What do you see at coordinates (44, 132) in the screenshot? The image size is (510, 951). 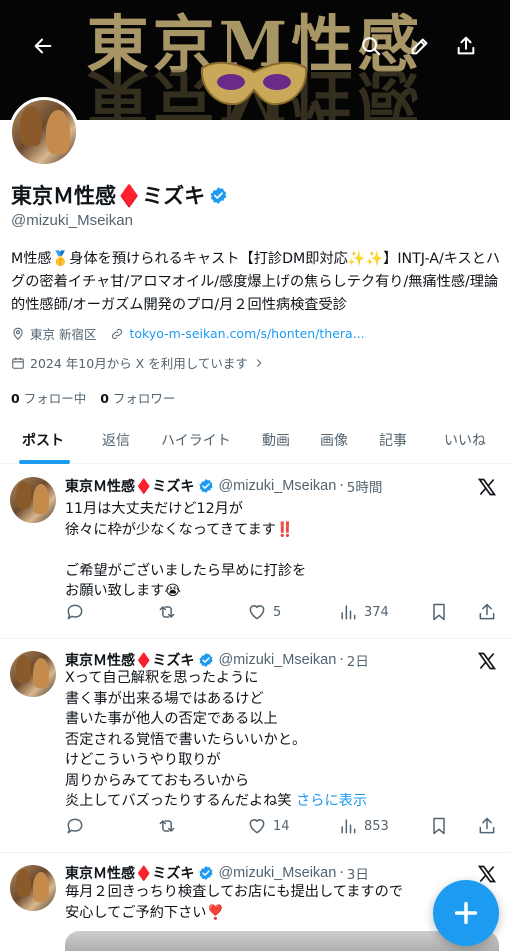 I see `profile-avatar` at bounding box center [44, 132].